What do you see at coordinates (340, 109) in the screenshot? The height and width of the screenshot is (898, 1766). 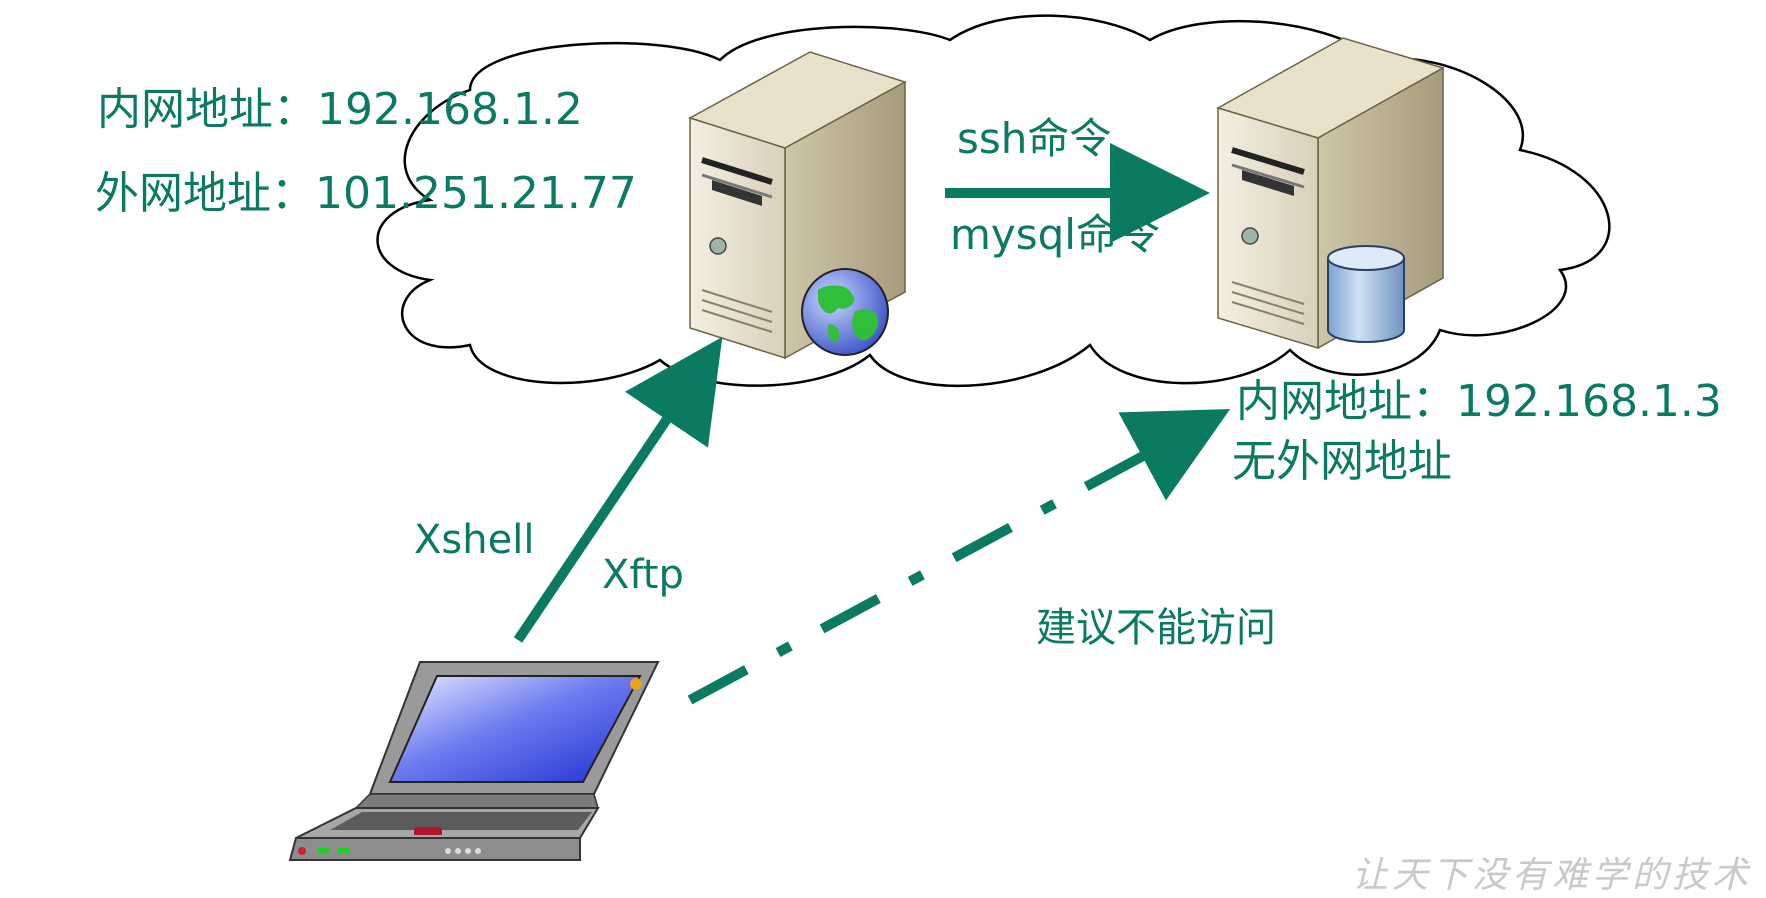 I see `left-server-internal-address: 内网地址：192.168.1.2` at bounding box center [340, 109].